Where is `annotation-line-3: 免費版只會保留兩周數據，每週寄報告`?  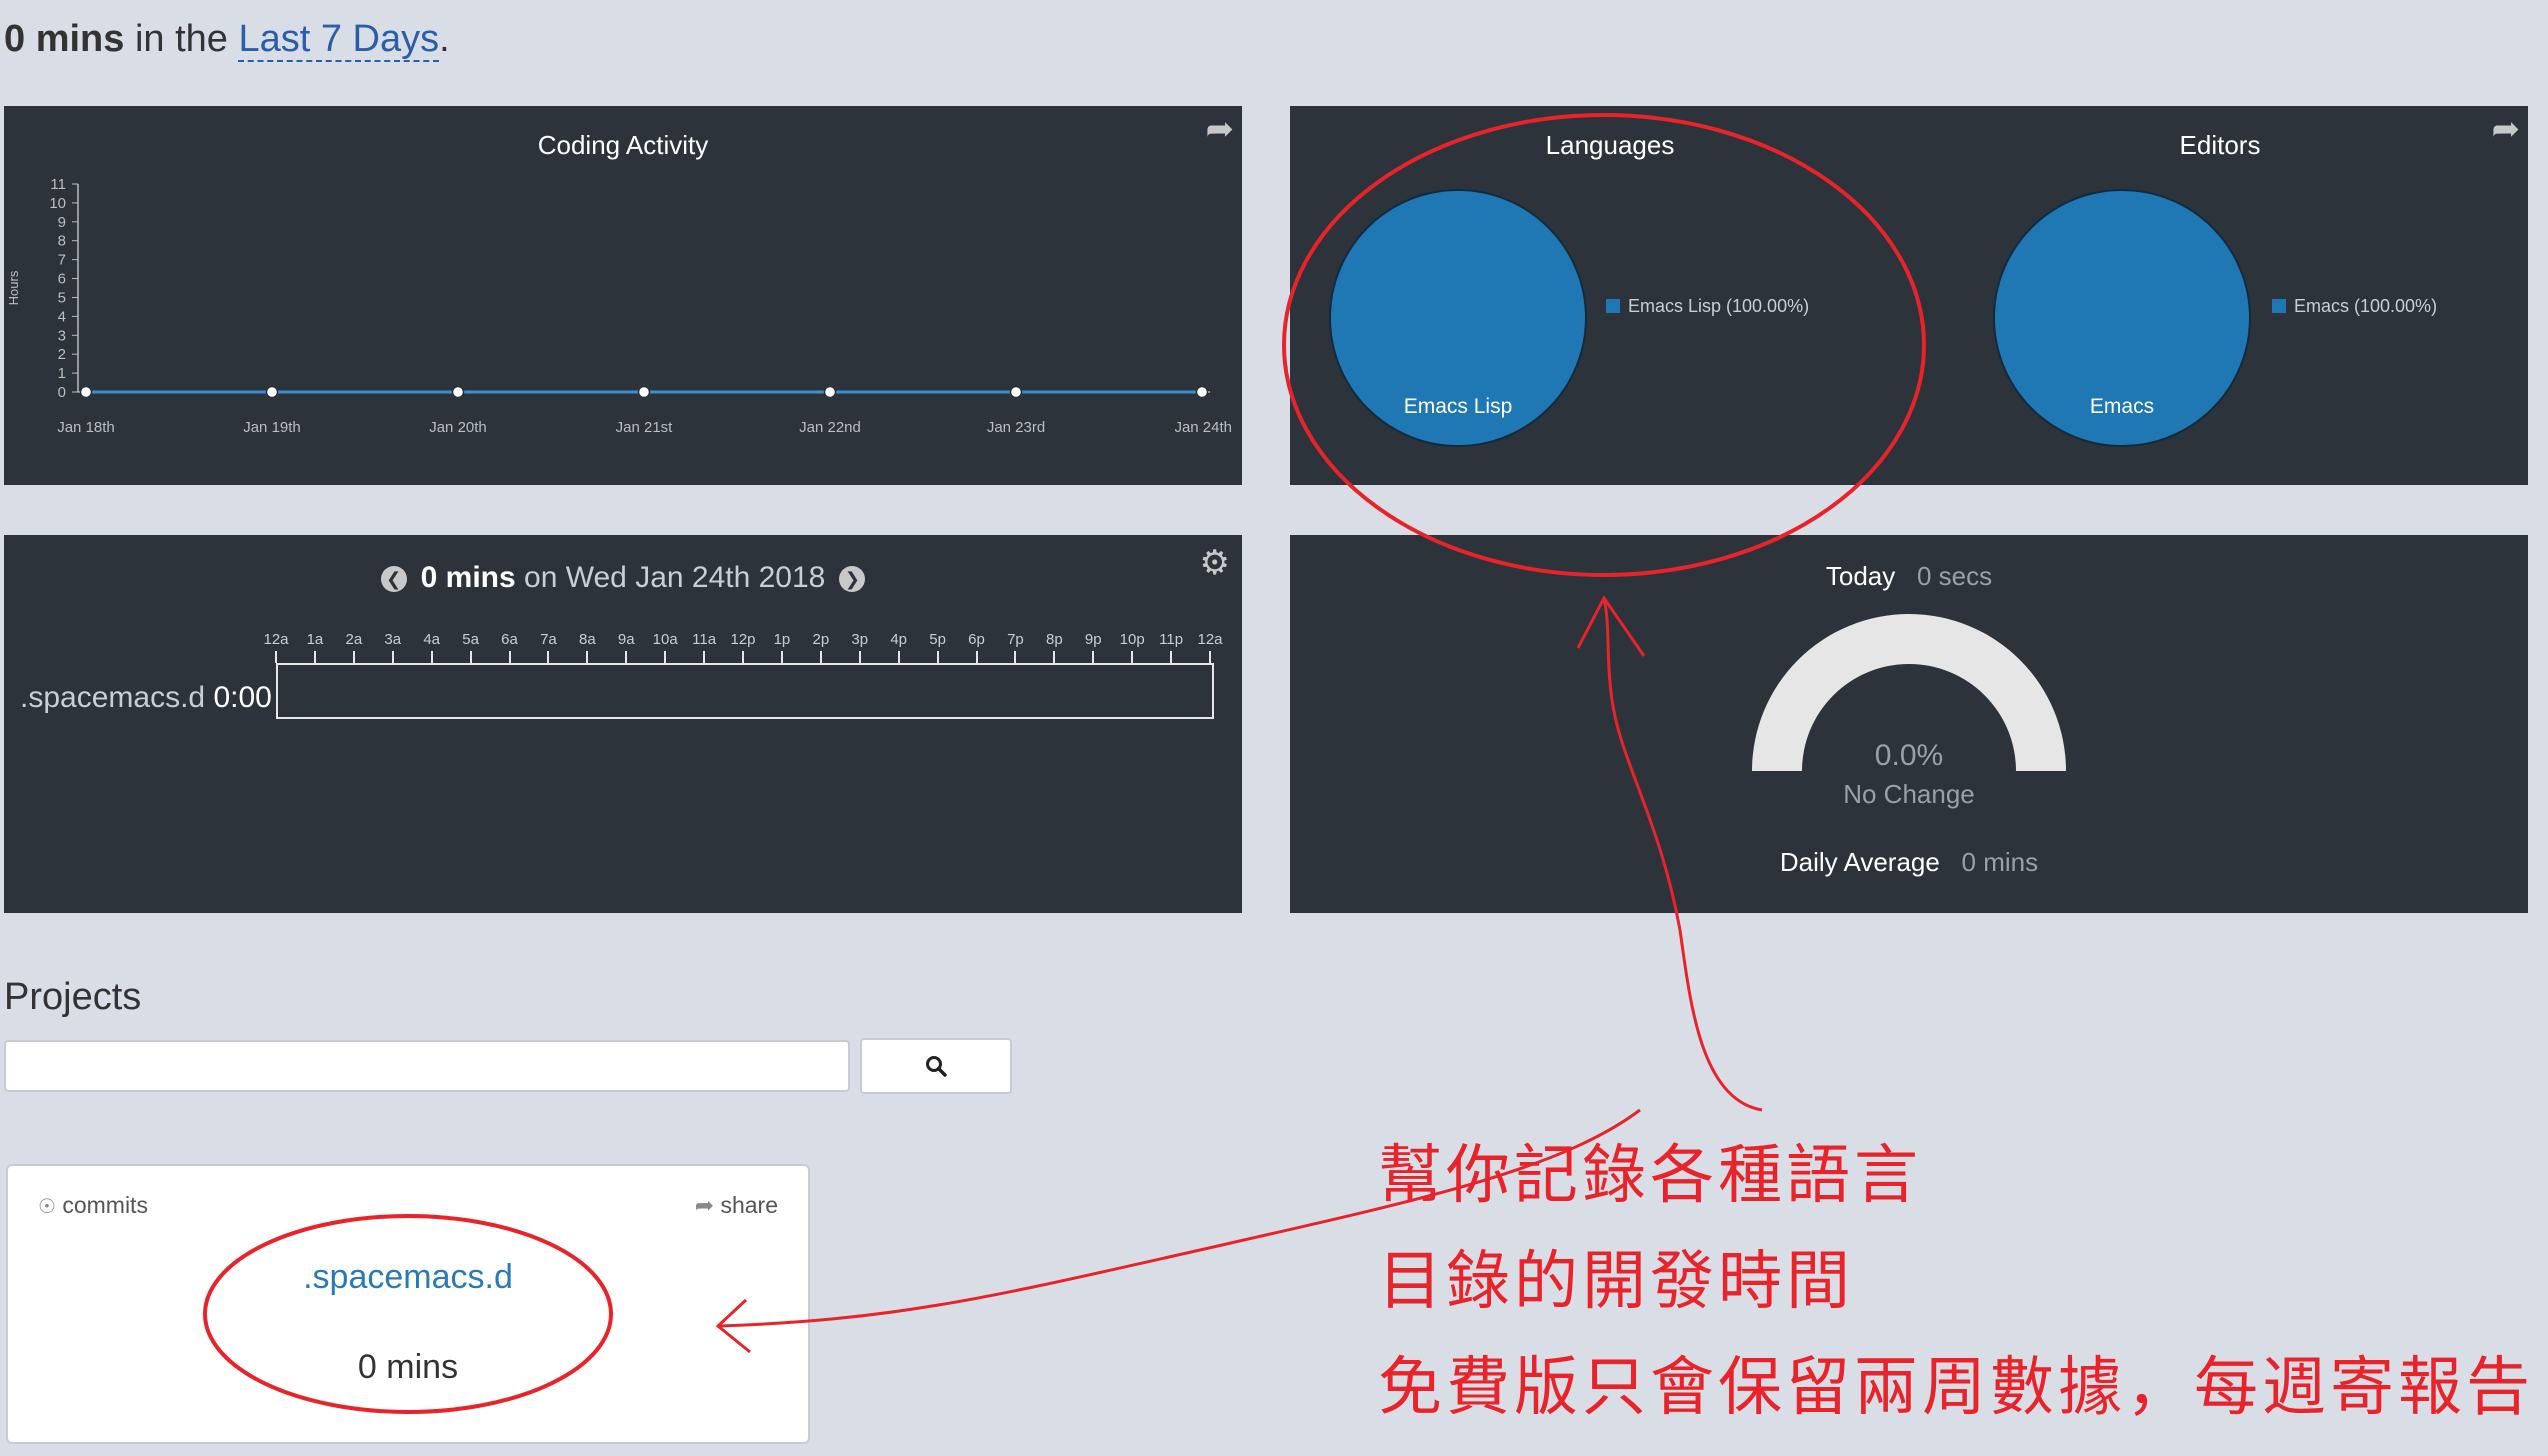
annotation-line-3: 免費版只會保留兩周數據，每週寄報告 is located at coordinates (1956, 1388).